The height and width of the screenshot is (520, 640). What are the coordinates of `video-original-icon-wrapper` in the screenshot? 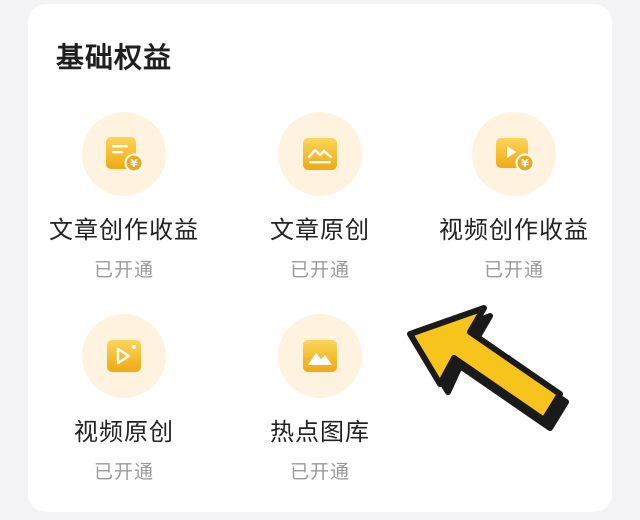 It's located at (124, 356).